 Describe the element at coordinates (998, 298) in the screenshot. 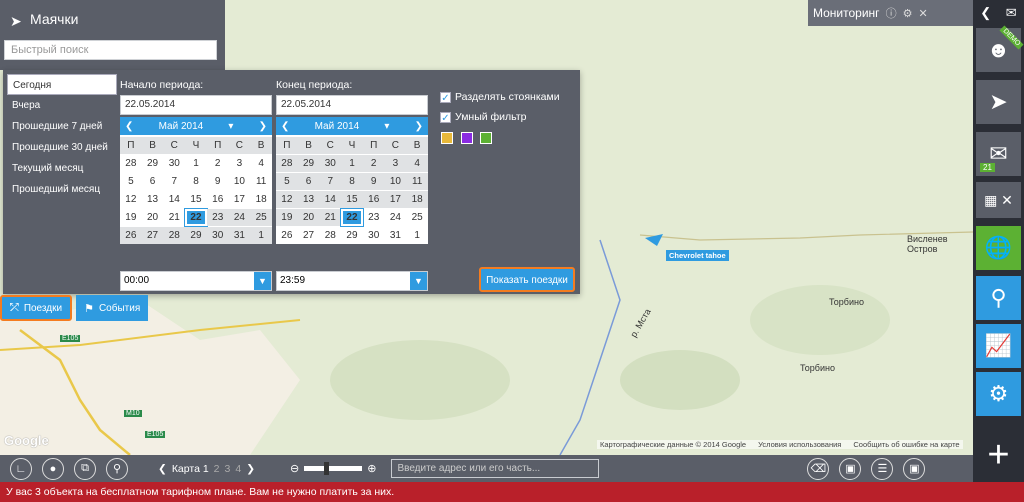

I see `places-button: ⚲` at that location.